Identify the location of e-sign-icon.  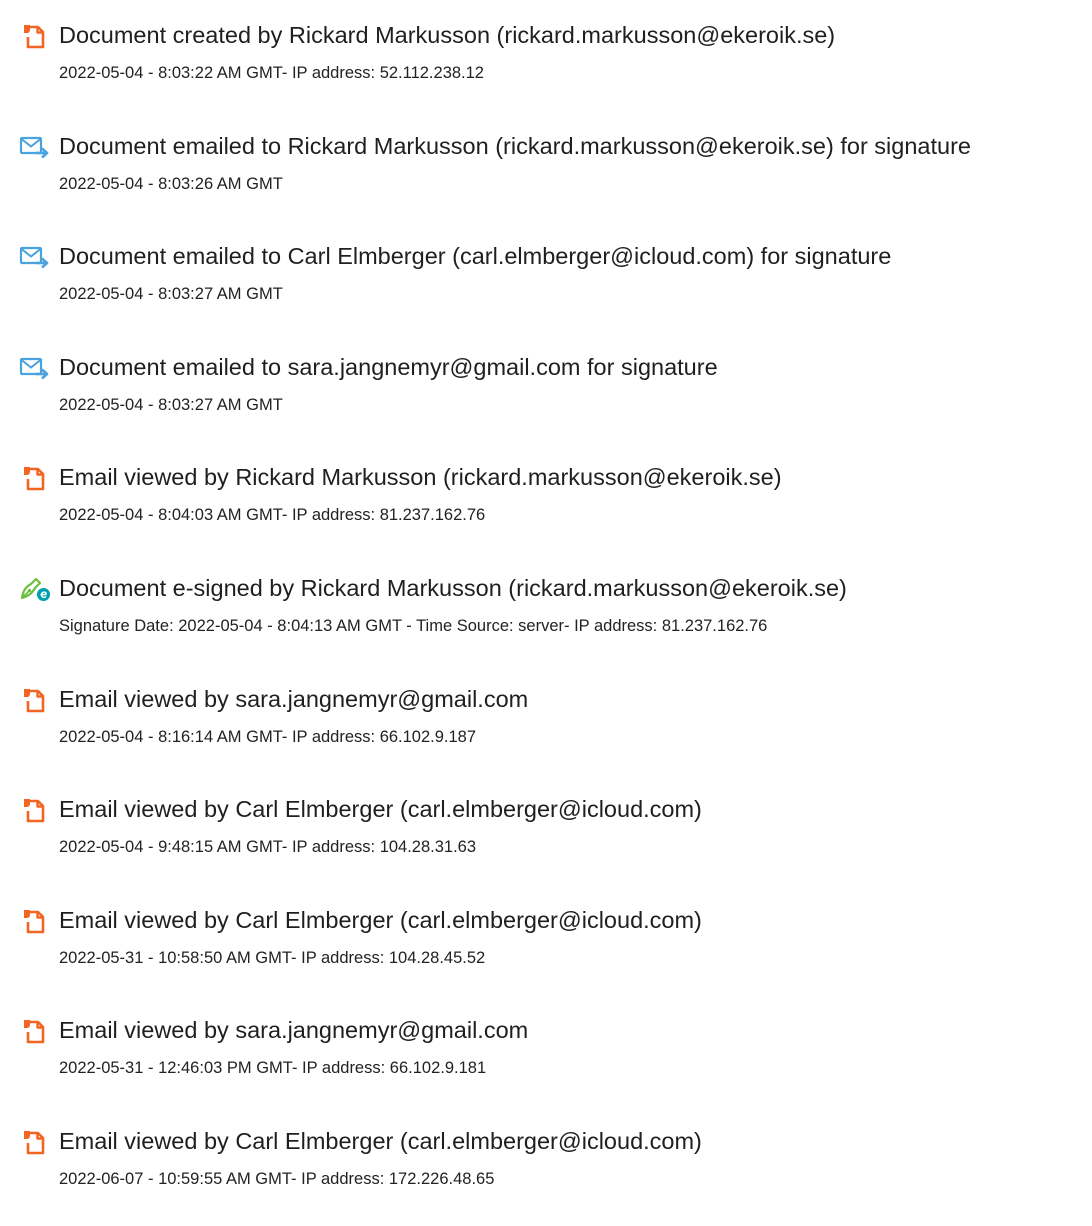
(35, 590).